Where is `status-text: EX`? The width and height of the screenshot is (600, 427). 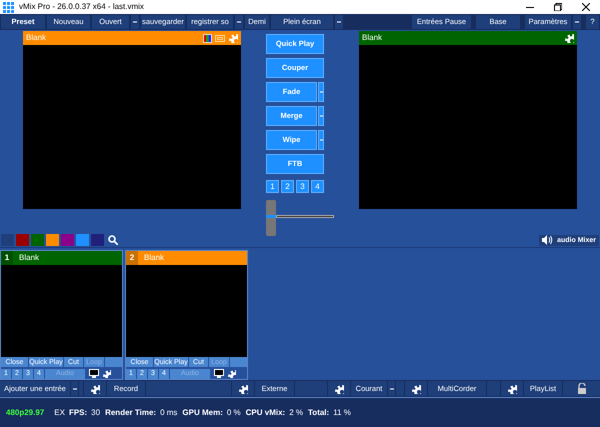 status-text: EX is located at coordinates (59, 412).